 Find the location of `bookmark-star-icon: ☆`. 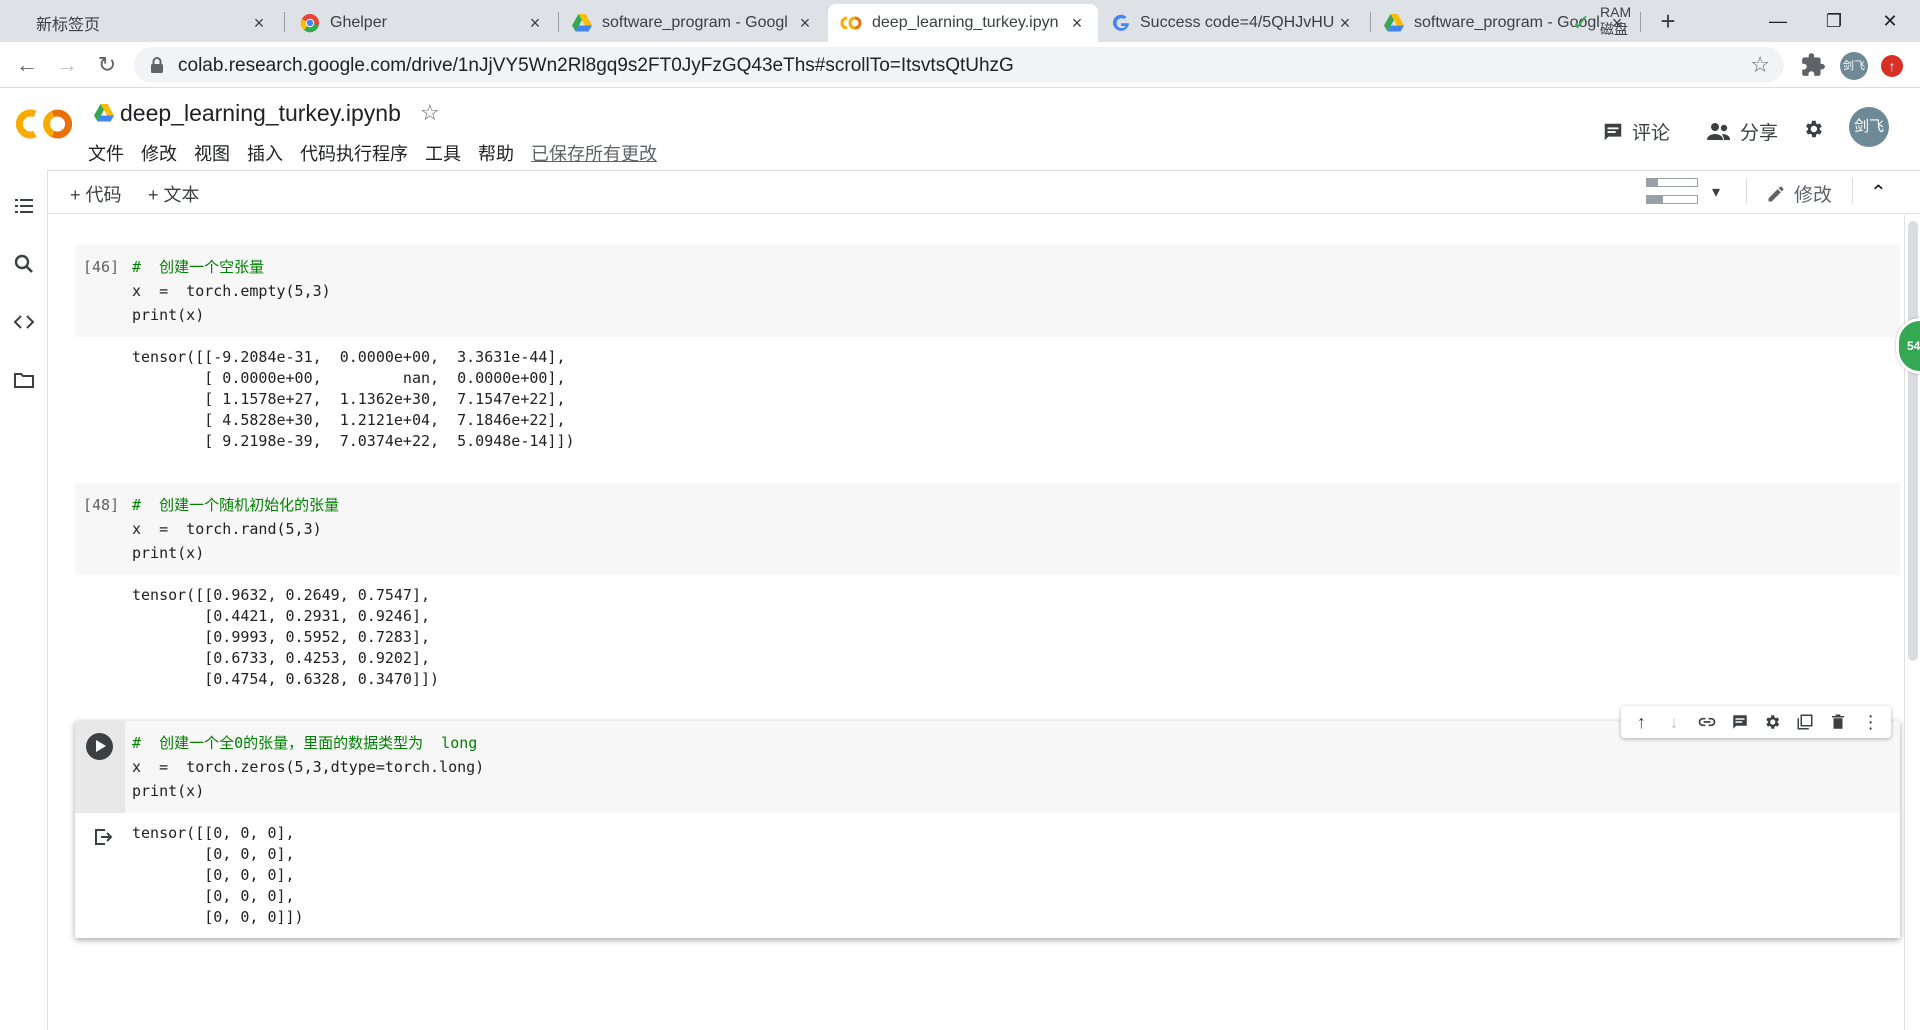

bookmark-star-icon: ☆ is located at coordinates (1760, 65).